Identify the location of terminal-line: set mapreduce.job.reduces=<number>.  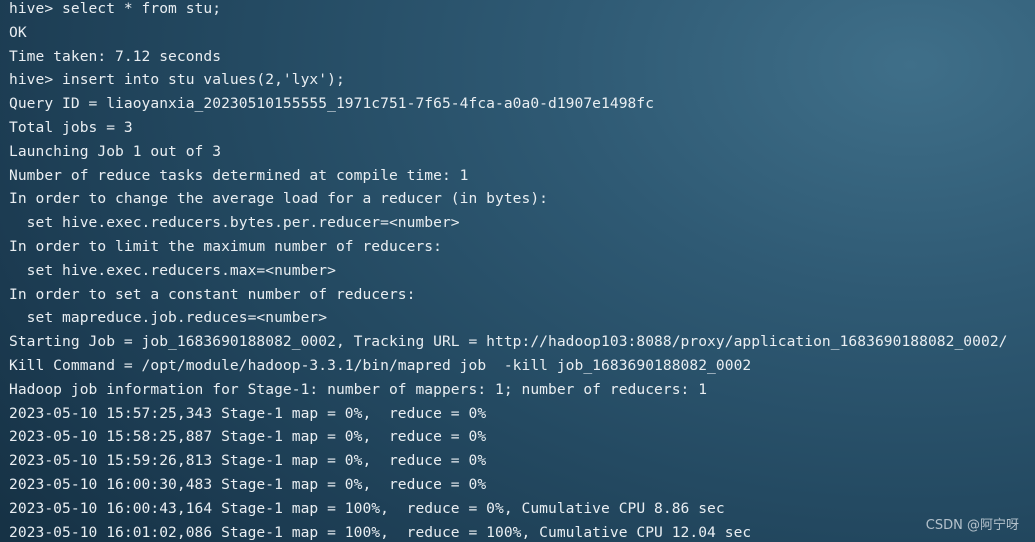
(168, 318).